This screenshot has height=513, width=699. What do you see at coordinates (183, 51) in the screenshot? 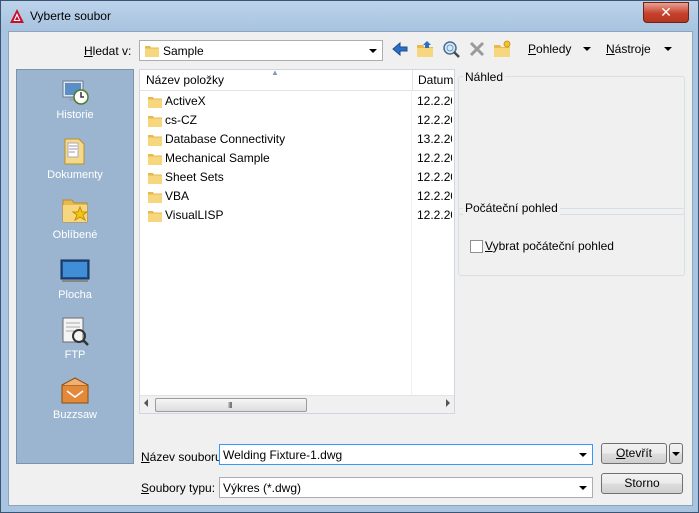
I see `lookin-value: Sample` at bounding box center [183, 51].